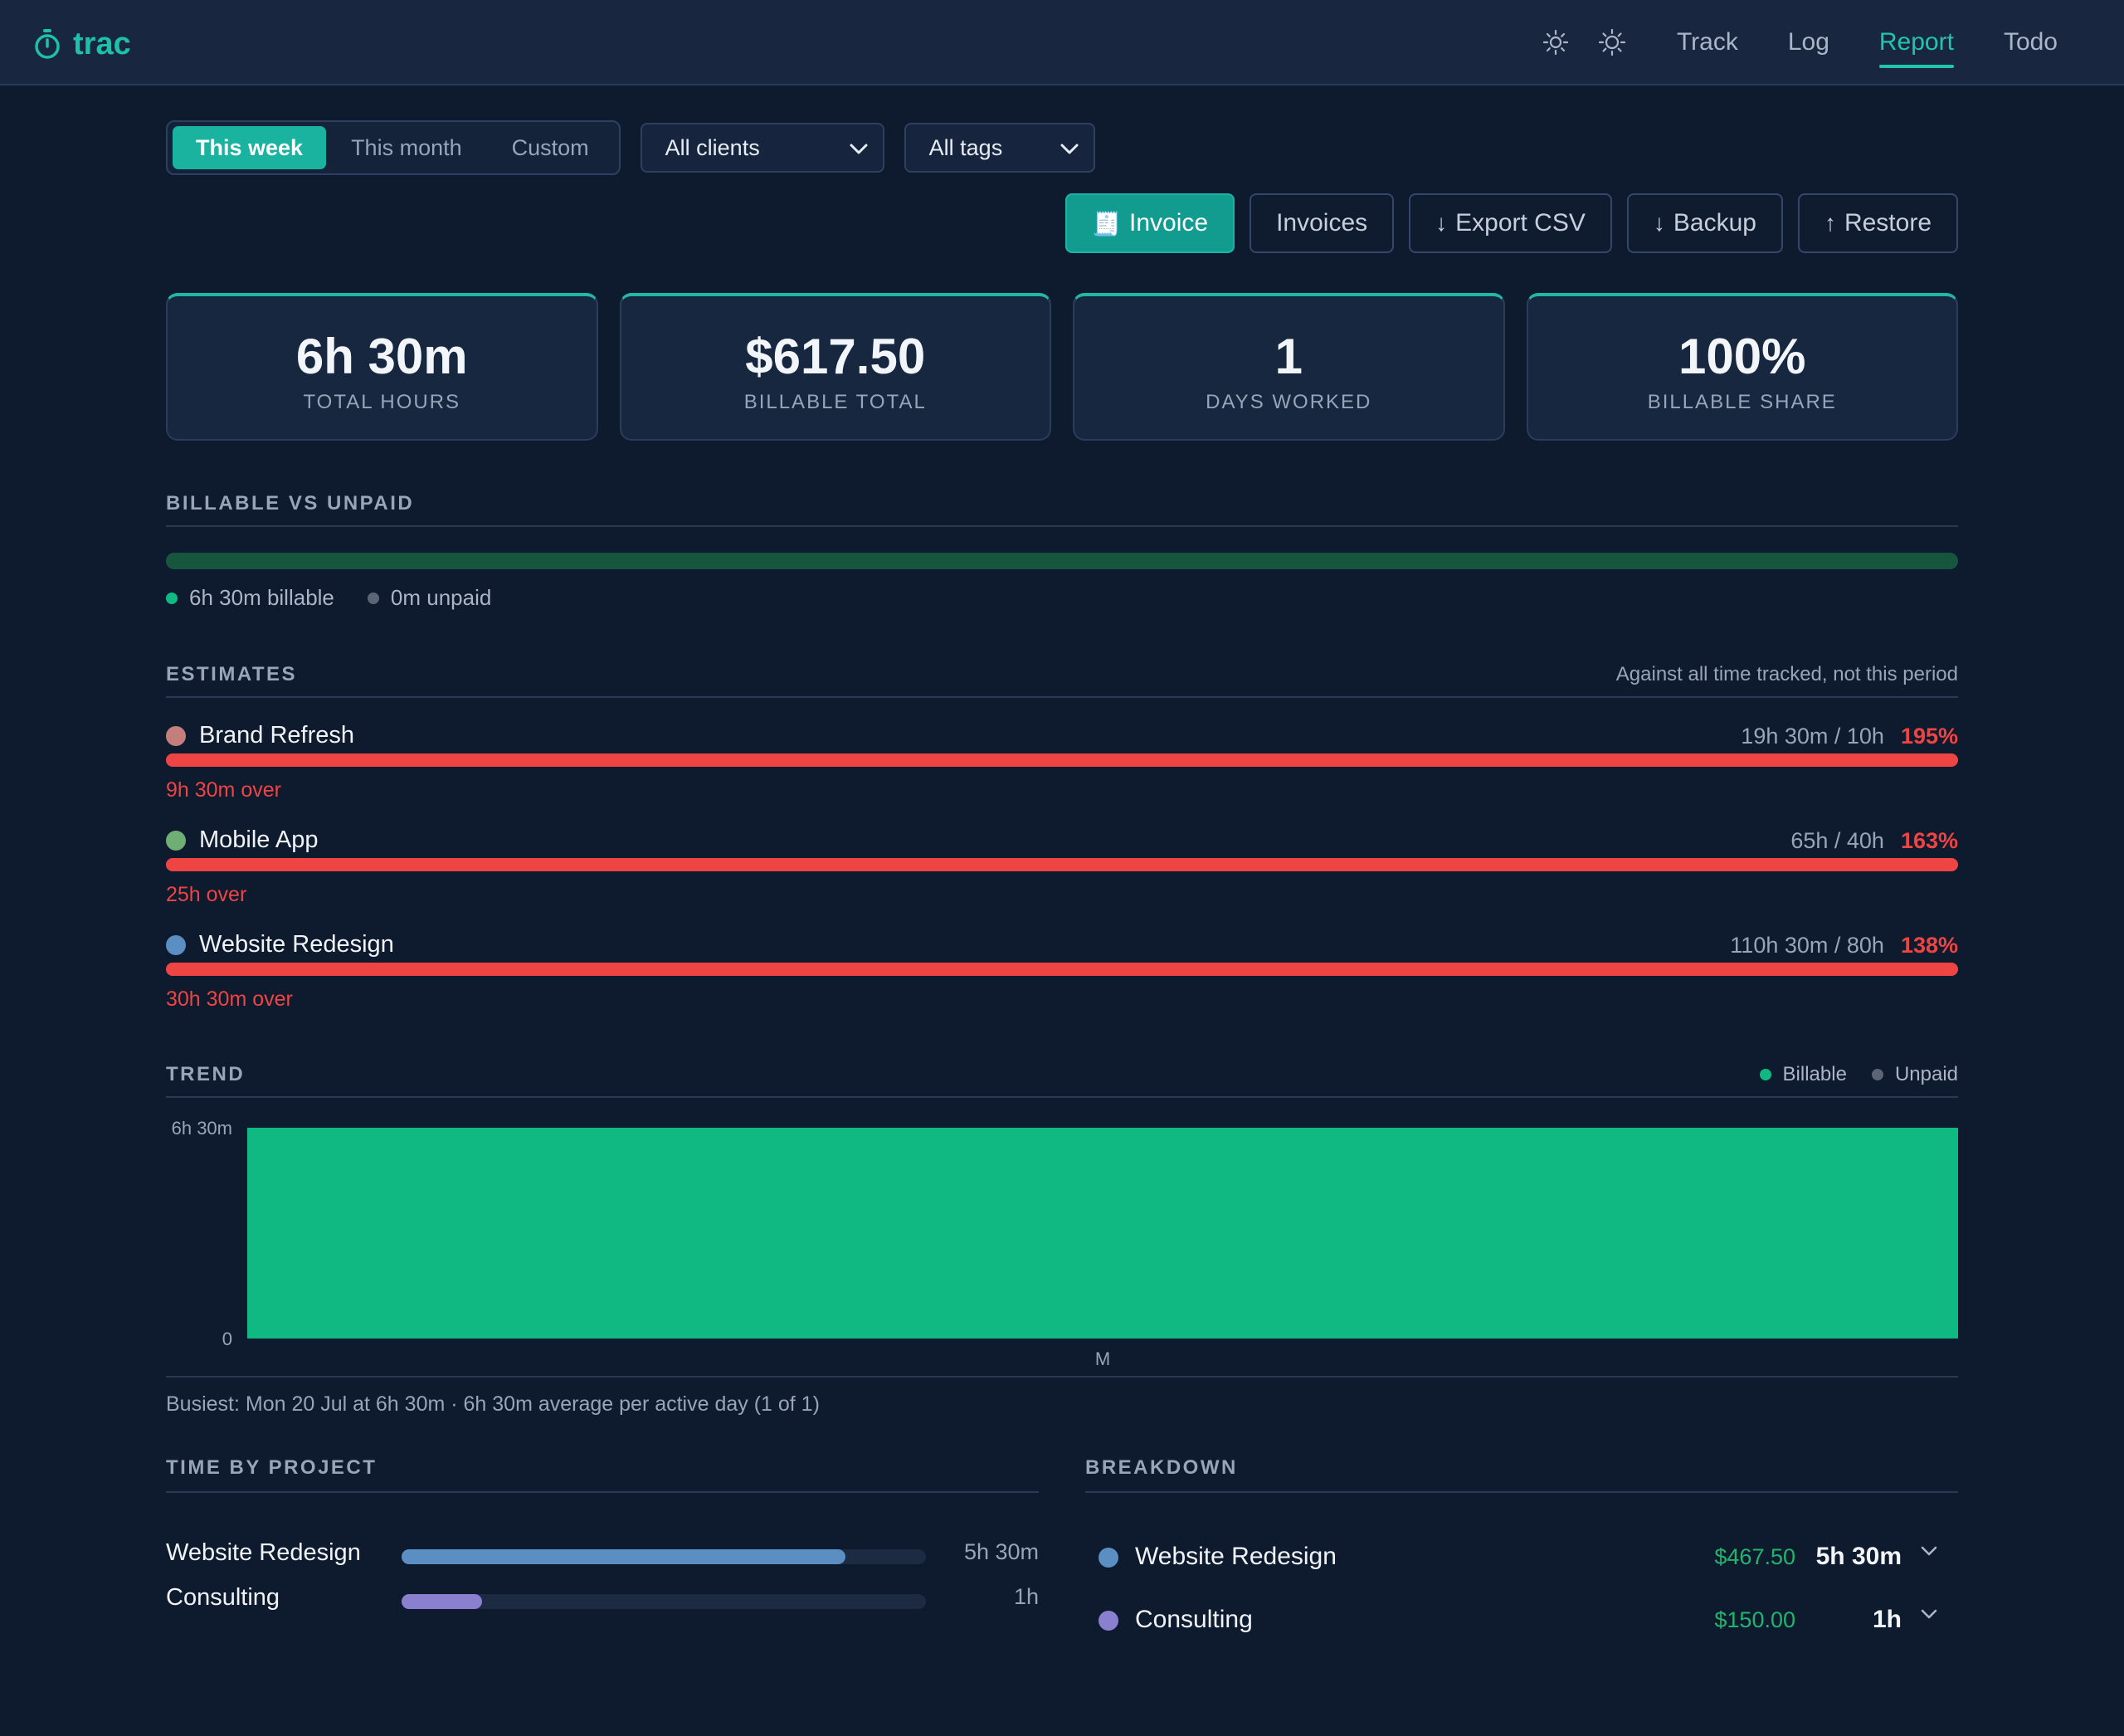 This screenshot has width=2124, height=1736. I want to click on invoice-button: 🧾 Invoice, so click(1150, 223).